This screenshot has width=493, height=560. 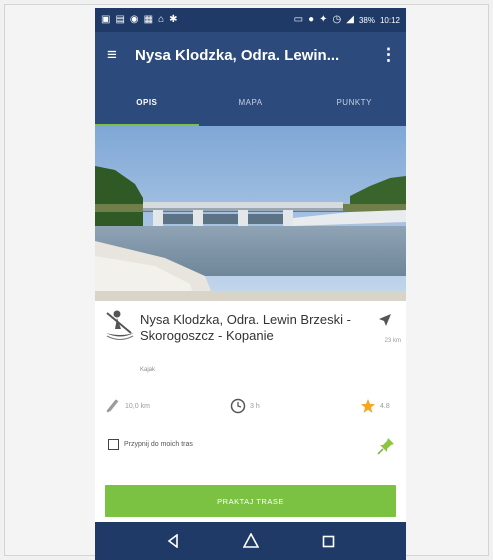 I want to click on battery-level: 38%, so click(x=366, y=20).